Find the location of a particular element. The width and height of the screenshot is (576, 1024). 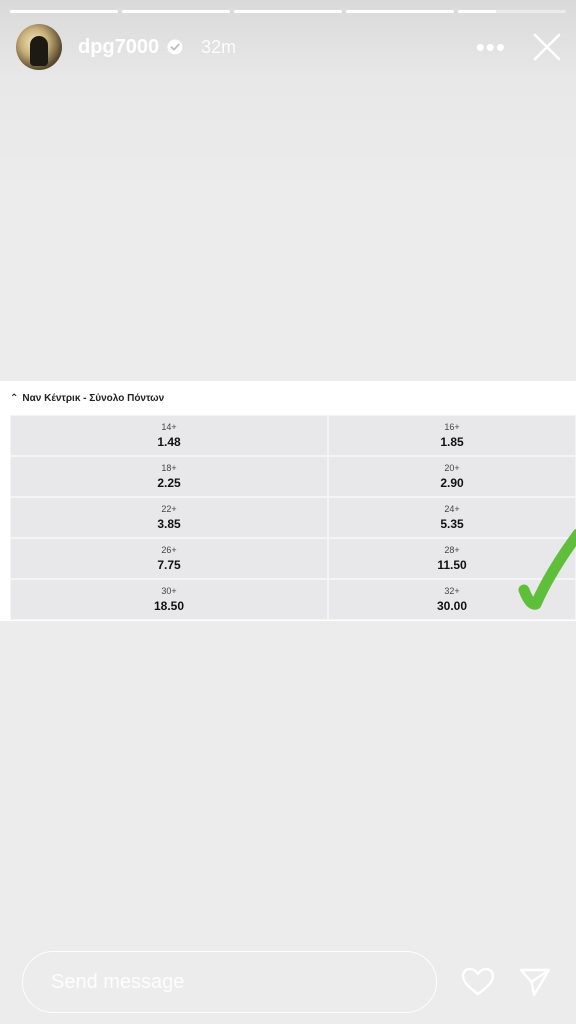

odds-cell: 14+ 1.48 is located at coordinates (169, 435).